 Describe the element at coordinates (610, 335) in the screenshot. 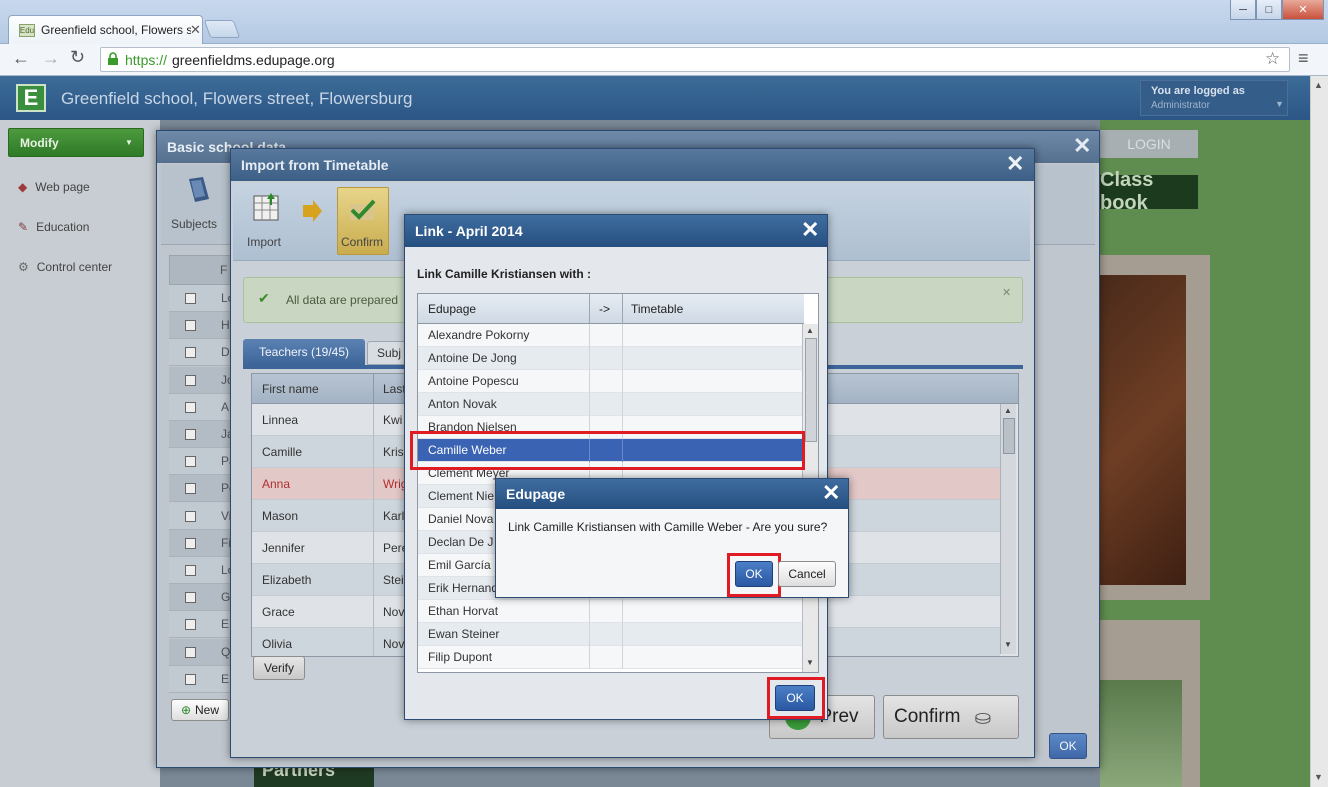

I see `list-item: Alexandre Pokorny` at that location.